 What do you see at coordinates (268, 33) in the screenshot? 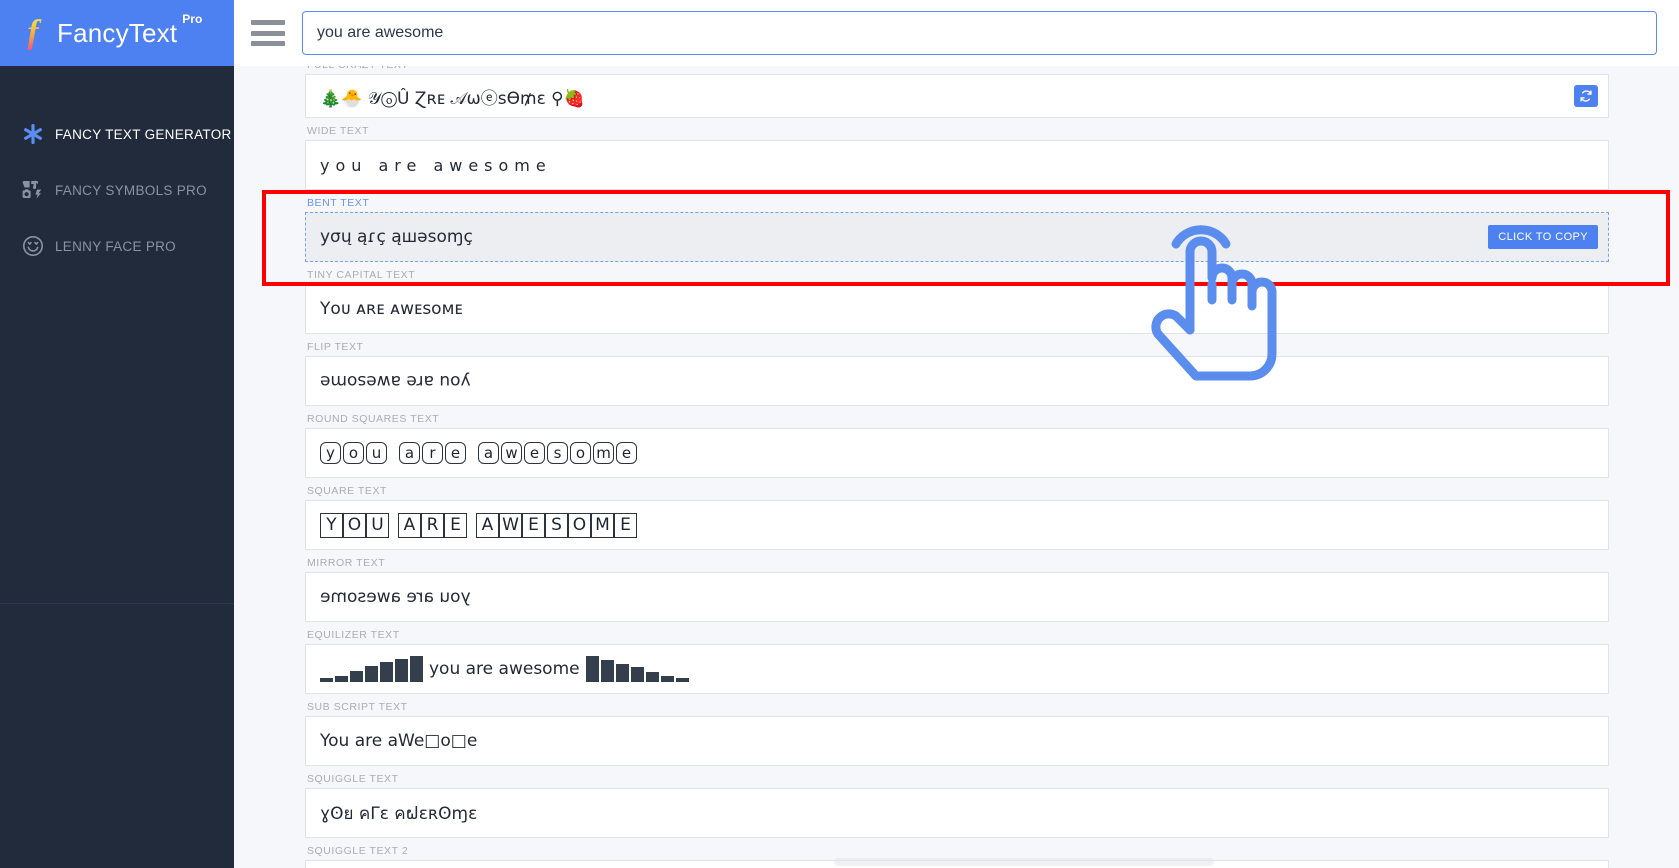
I see `hamburger-icon` at bounding box center [268, 33].